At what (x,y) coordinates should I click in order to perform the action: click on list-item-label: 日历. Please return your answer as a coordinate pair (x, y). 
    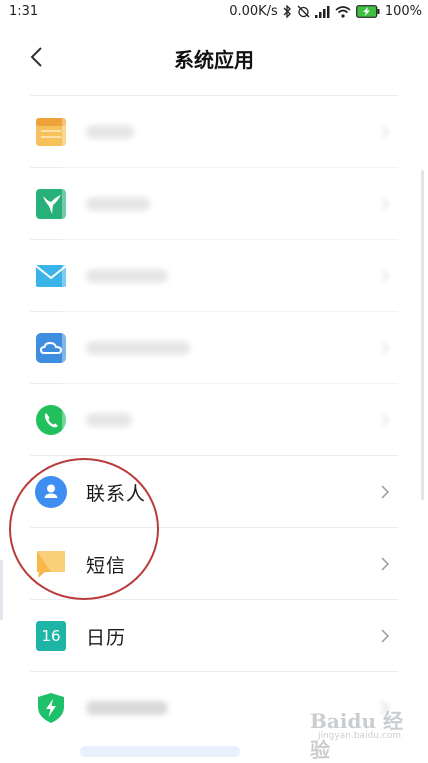
    Looking at the image, I should click on (106, 638).